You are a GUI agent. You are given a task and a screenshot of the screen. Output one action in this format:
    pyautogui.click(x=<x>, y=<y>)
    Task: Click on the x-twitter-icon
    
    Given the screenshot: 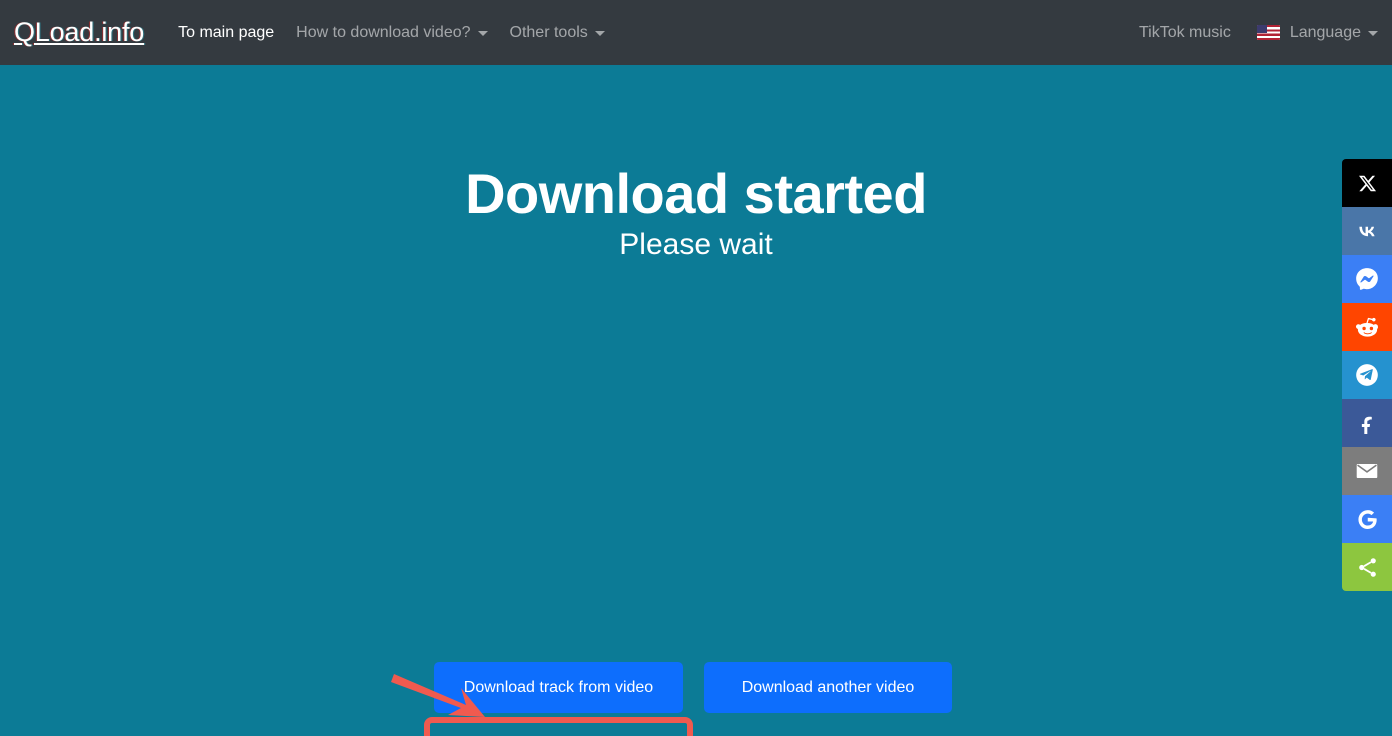 What is the action you would take?
    pyautogui.click(x=1367, y=183)
    